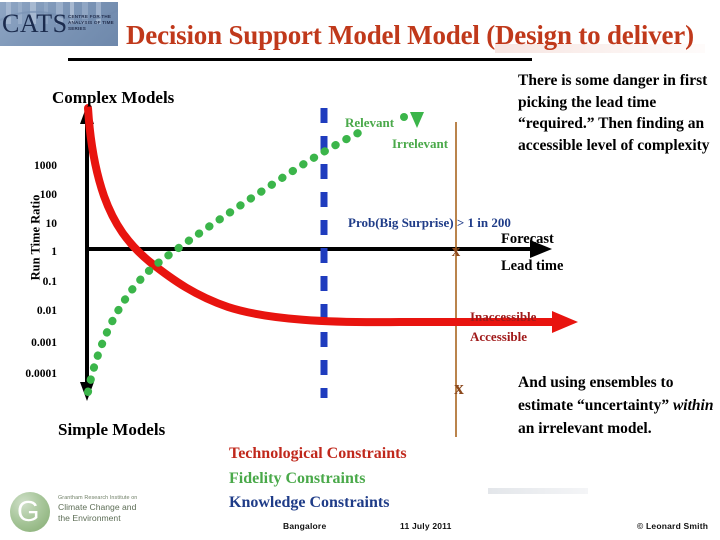  What do you see at coordinates (97, 507) in the screenshot?
I see `grantham-line2: Climate Change and` at bounding box center [97, 507].